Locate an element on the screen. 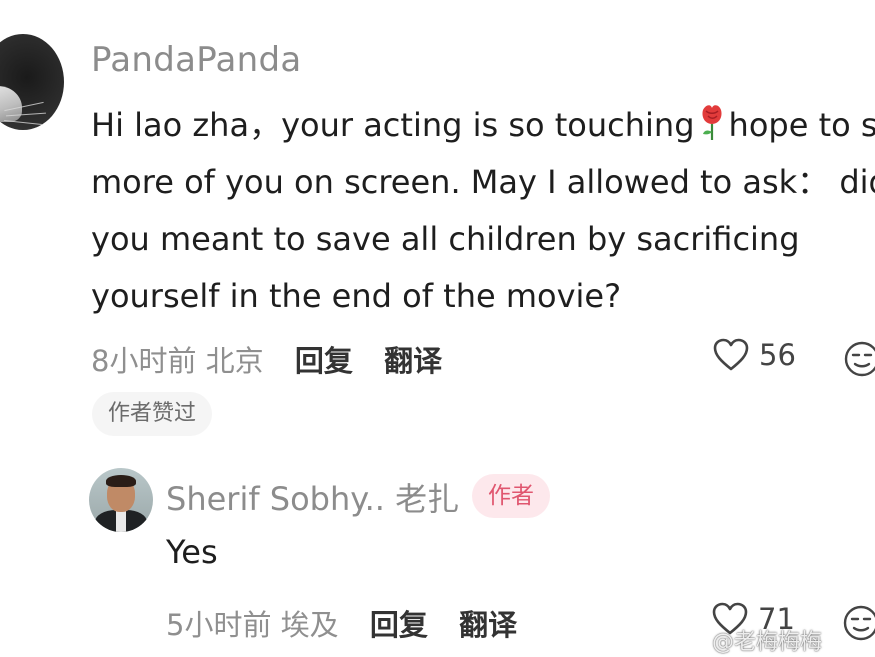 This screenshot has height=657, width=875. comment-username: PandaPanda is located at coordinates (196, 60).